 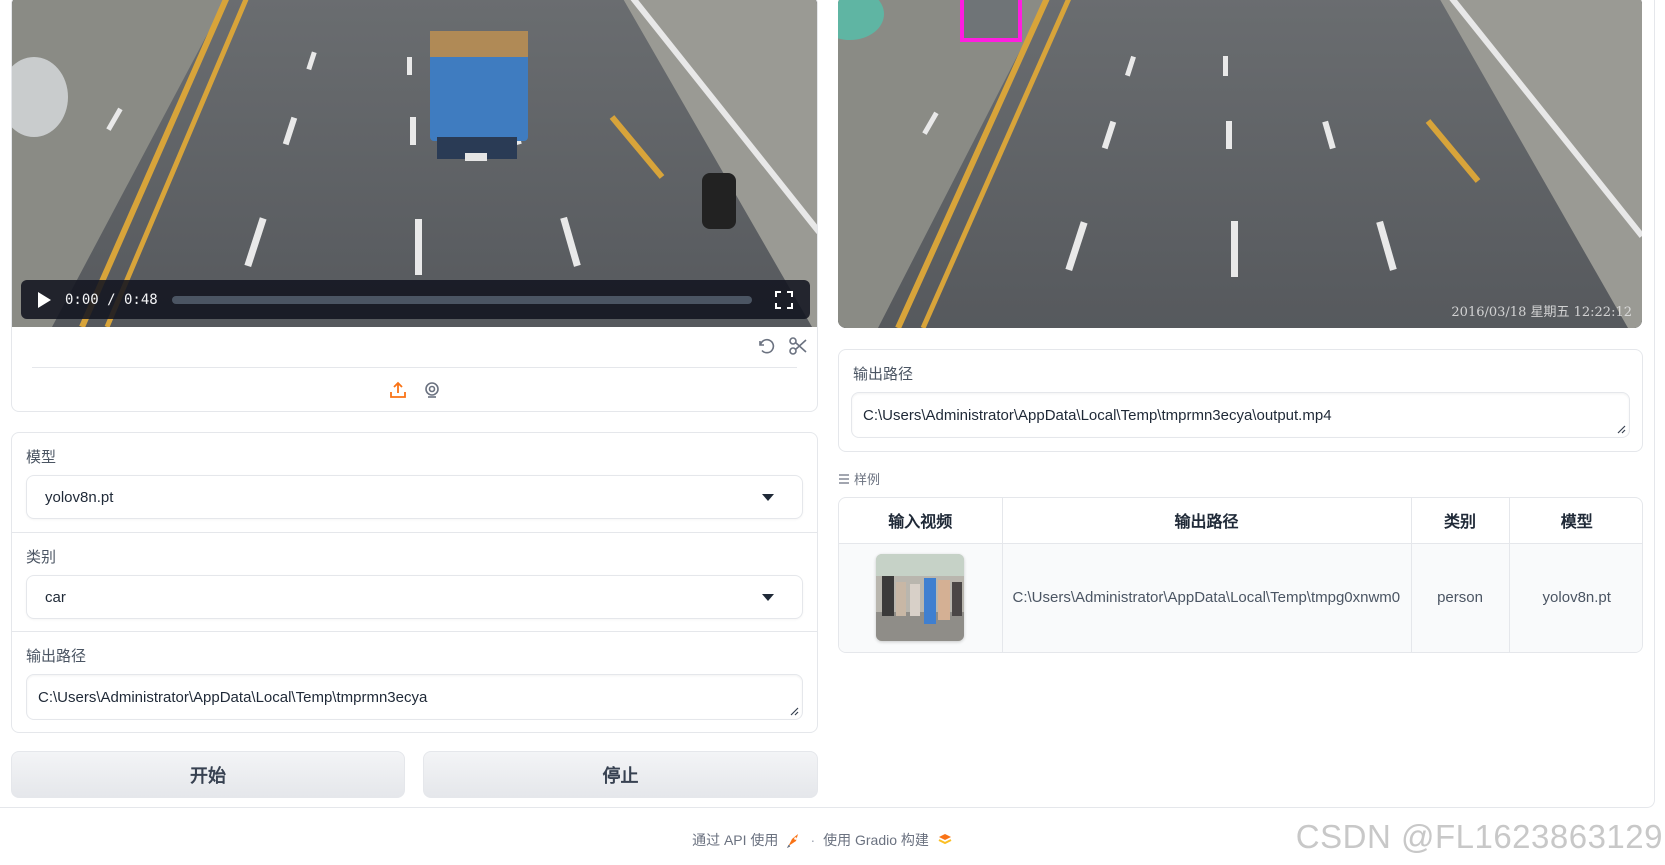 I want to click on divider, so click(x=414, y=367).